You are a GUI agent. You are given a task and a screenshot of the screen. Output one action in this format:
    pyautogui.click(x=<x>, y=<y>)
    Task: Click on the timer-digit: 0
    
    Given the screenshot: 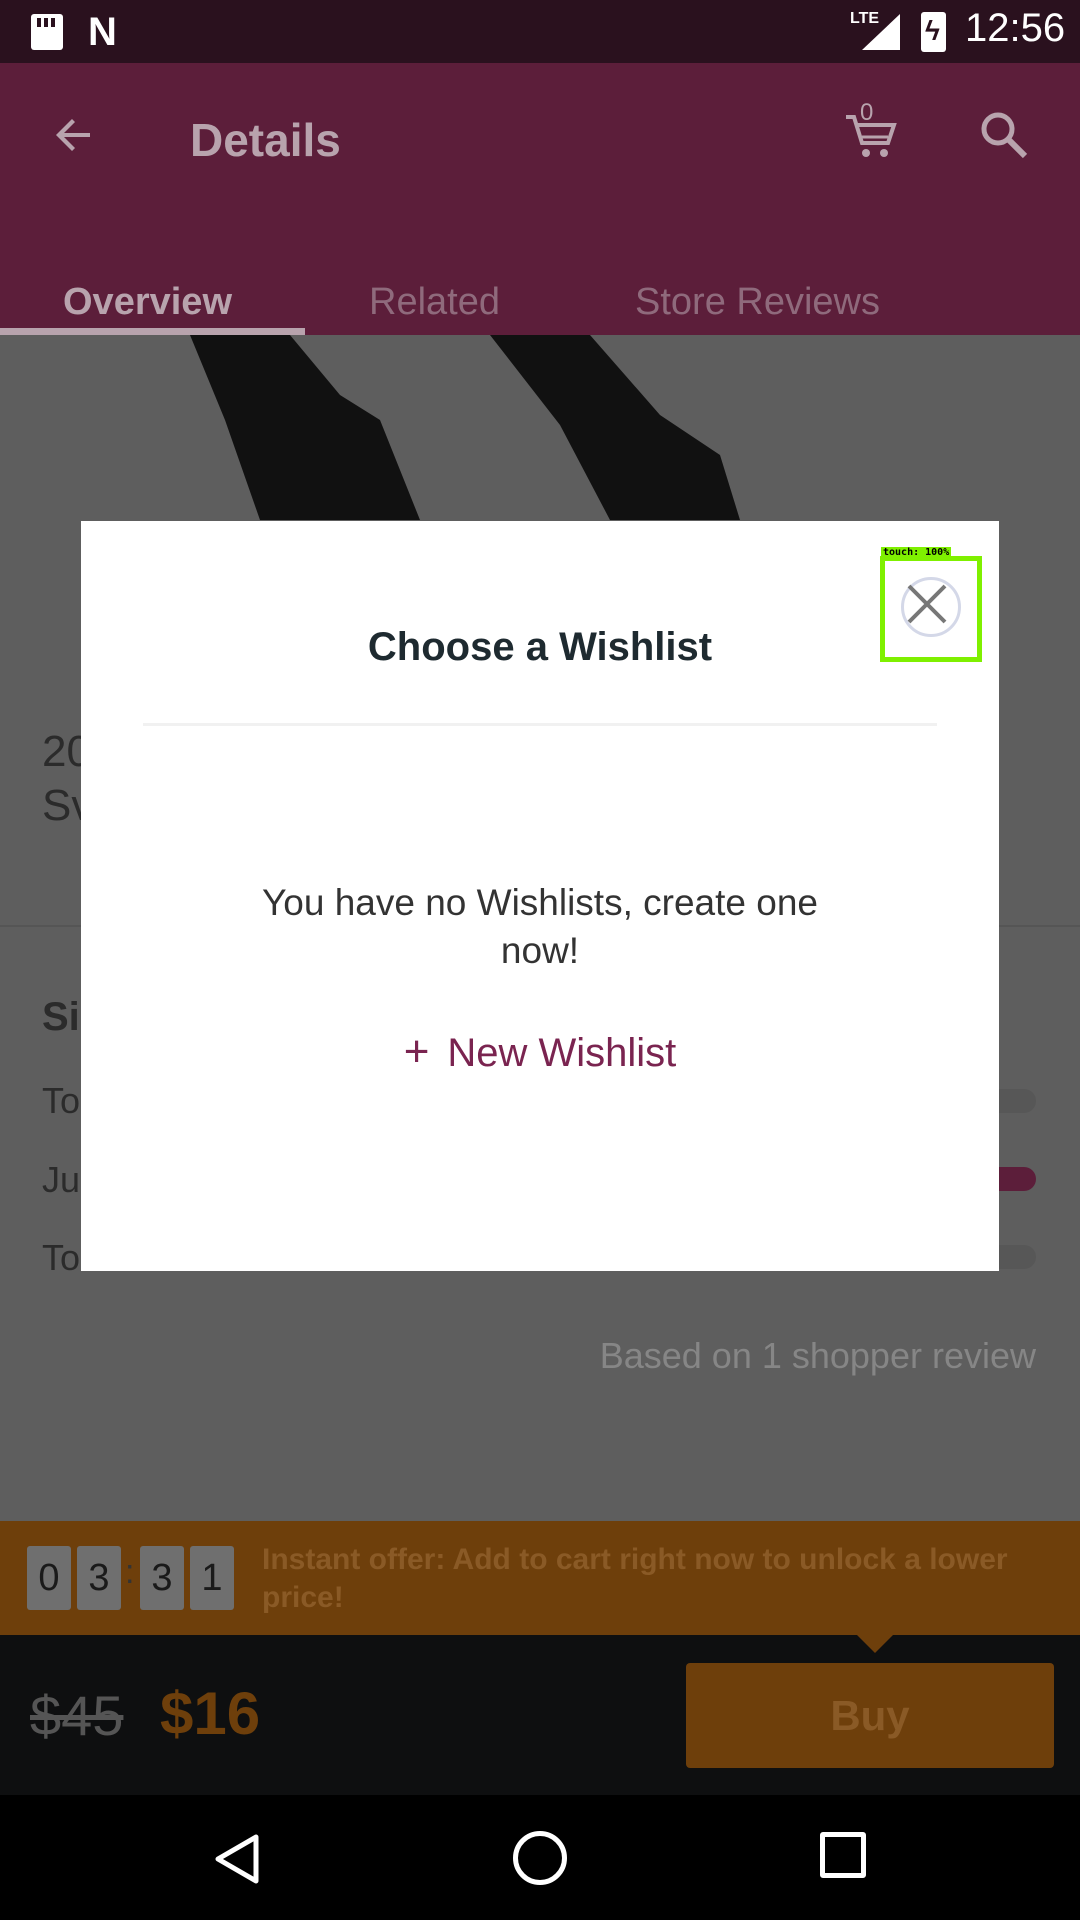 What is the action you would take?
    pyautogui.click(x=49, y=1578)
    